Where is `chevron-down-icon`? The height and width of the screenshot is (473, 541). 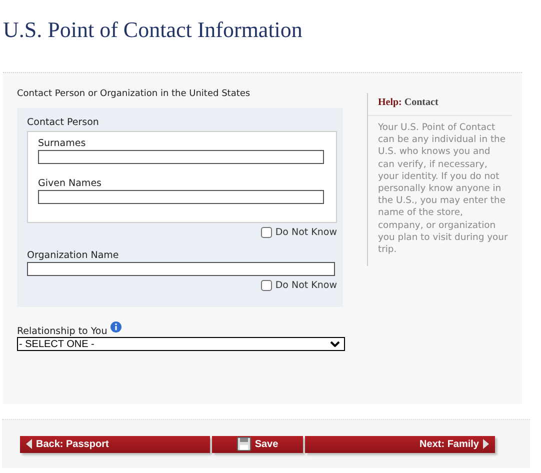
chevron-down-icon is located at coordinates (335, 344).